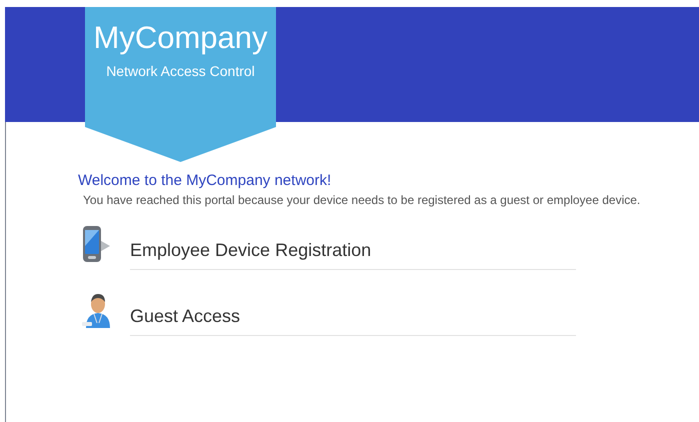 The height and width of the screenshot is (422, 699). What do you see at coordinates (180, 71) in the screenshot?
I see `banner-subtitle: Network Access Control` at bounding box center [180, 71].